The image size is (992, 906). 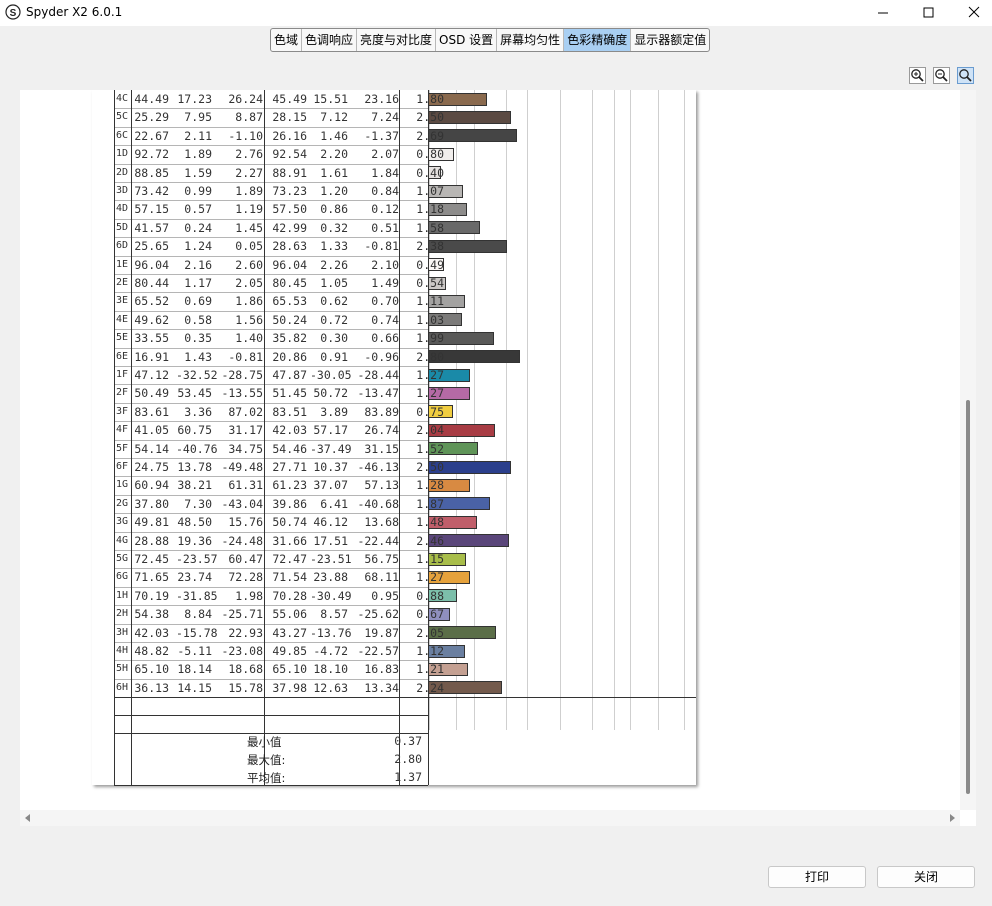 I want to click on cell-a1: 3.36, so click(x=198, y=411).